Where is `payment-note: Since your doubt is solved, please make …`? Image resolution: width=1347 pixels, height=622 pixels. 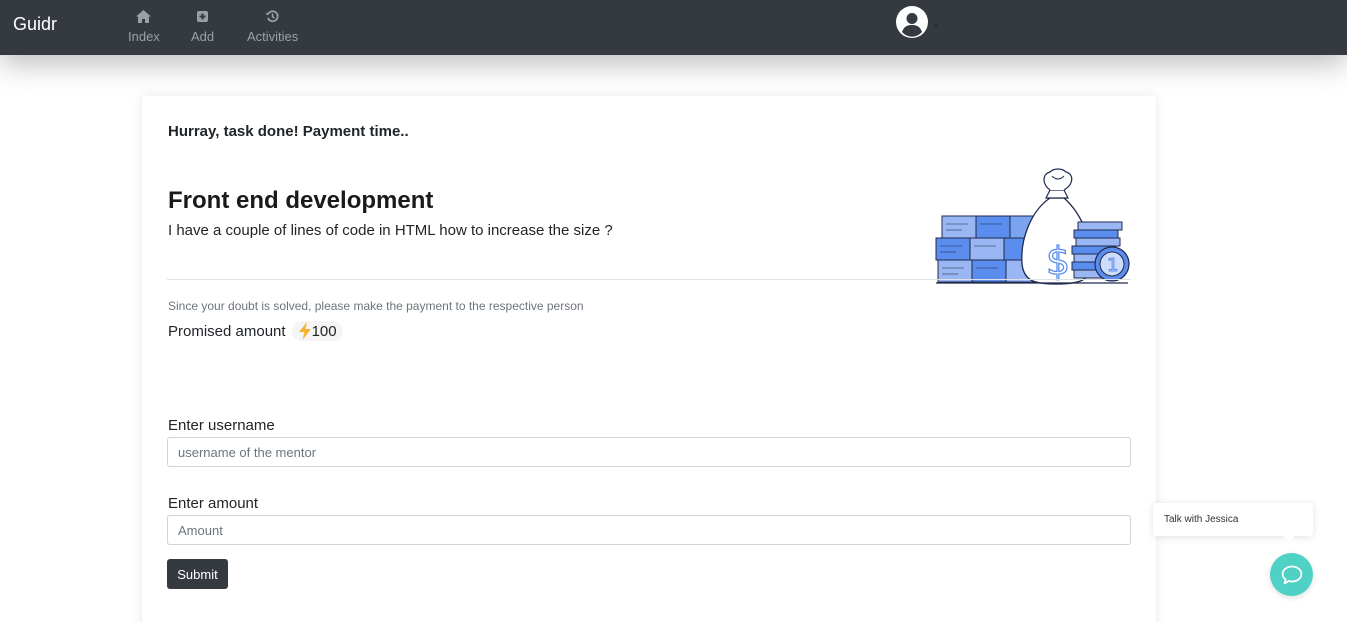 payment-note: Since your doubt is solved, please make … is located at coordinates (376, 306).